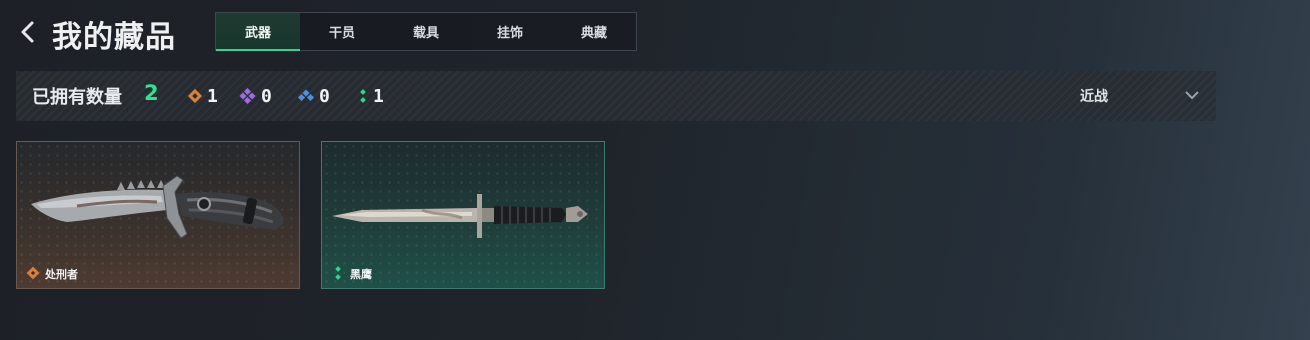  I want to click on back-button, so click(30, 32).